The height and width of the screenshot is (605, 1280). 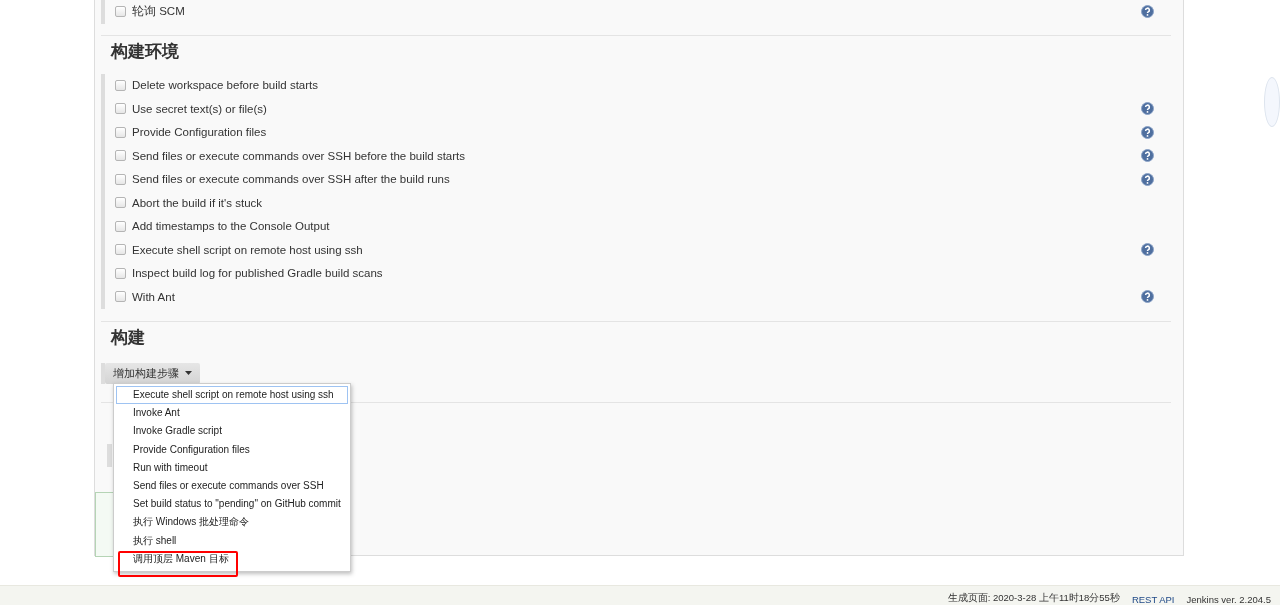 What do you see at coordinates (154, 296) in the screenshot?
I see `option-label: With Ant` at bounding box center [154, 296].